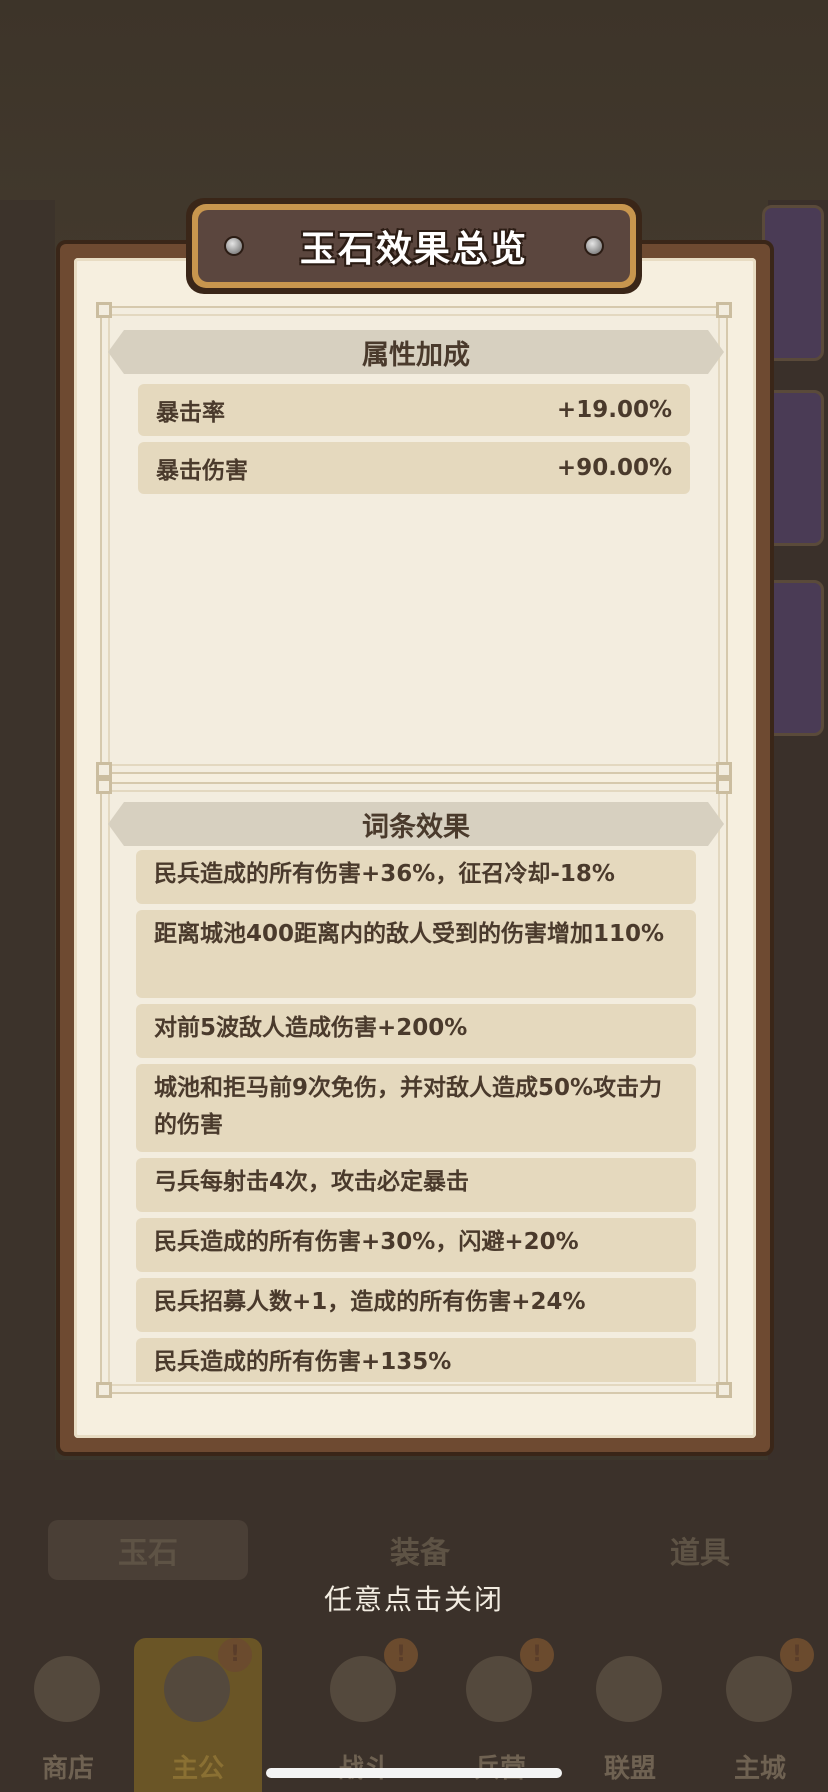 The height and width of the screenshot is (1792, 828). Describe the element at coordinates (197, 1769) in the screenshot. I see `nav-label: 主公` at that location.